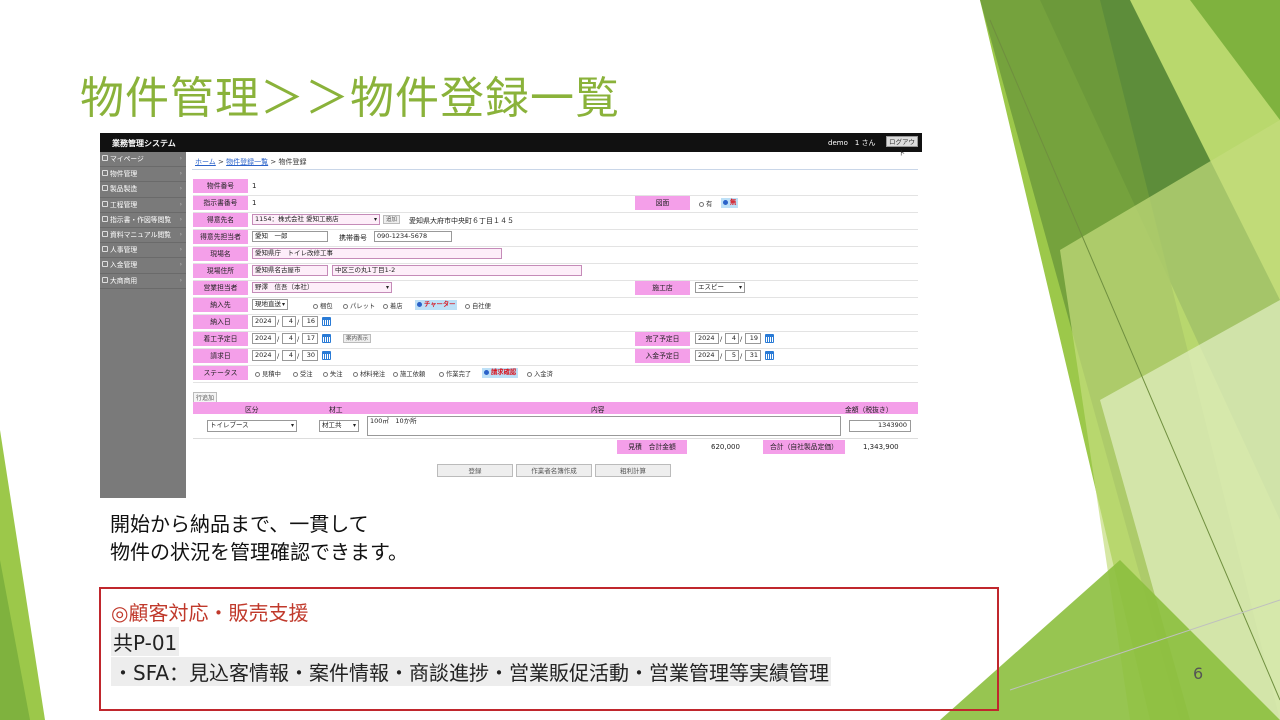 The height and width of the screenshot is (720, 1280). Describe the element at coordinates (461, 221) in the screenshot. I see `client-address: 愛知県大府市中央町６丁目１４５` at that location.